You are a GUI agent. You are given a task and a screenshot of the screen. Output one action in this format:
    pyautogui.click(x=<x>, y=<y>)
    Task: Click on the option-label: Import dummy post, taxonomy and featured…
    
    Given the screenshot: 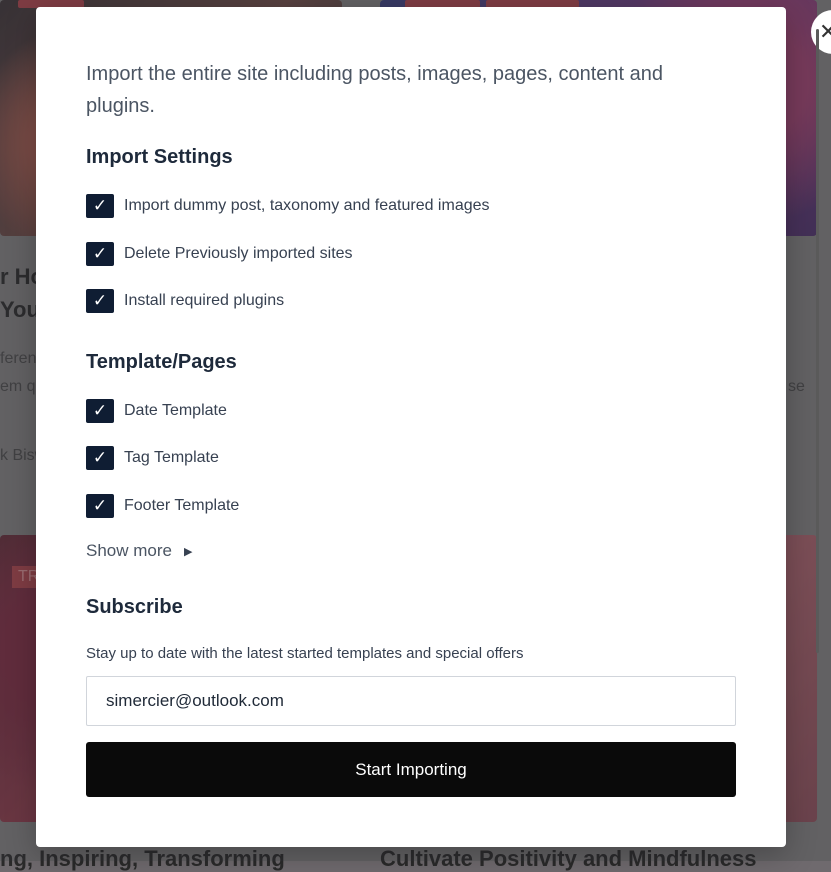 What is the action you would take?
    pyautogui.click(x=307, y=205)
    